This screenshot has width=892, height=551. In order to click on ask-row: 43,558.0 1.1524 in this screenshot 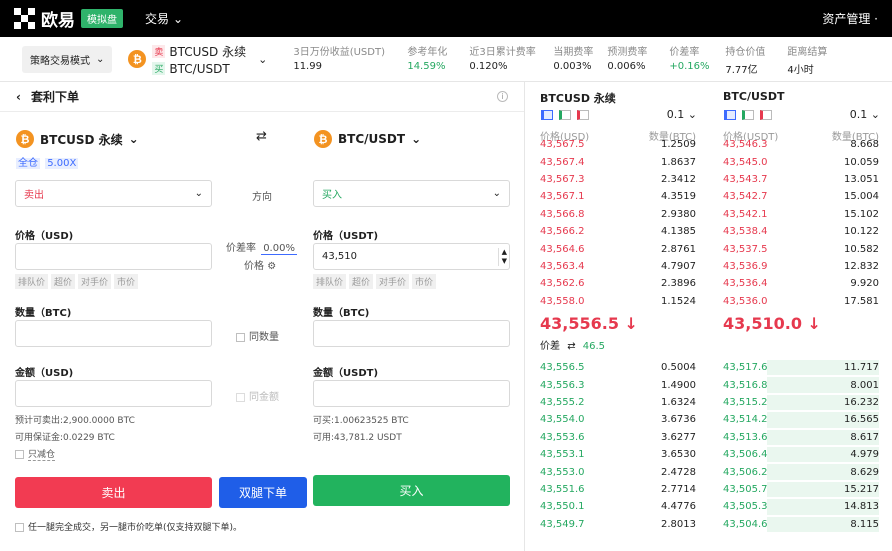, I will do `click(618, 301)`.